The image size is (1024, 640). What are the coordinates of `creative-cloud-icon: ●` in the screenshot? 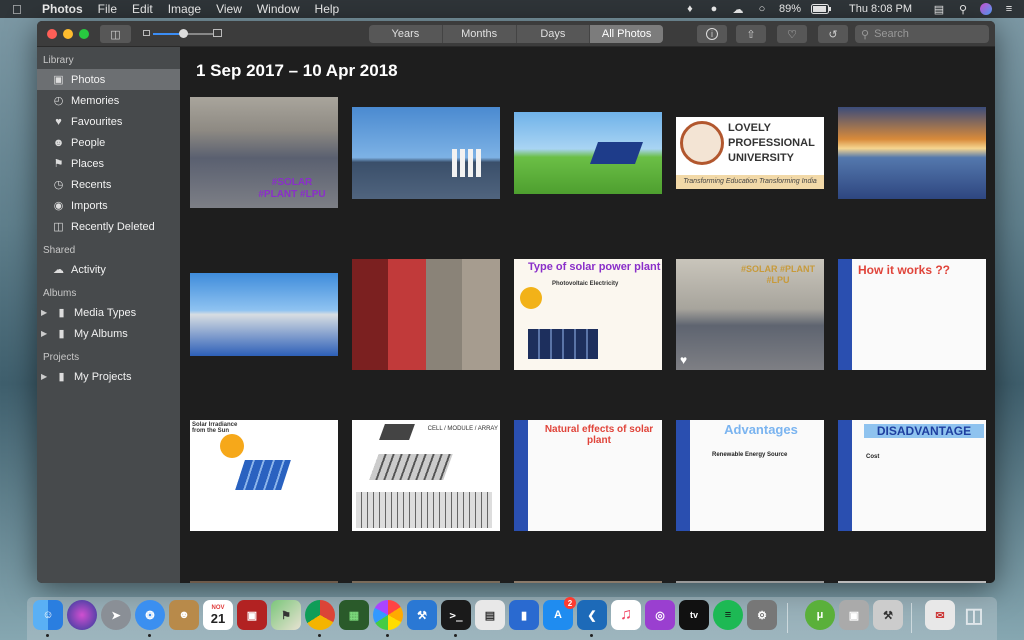 It's located at (714, 9).